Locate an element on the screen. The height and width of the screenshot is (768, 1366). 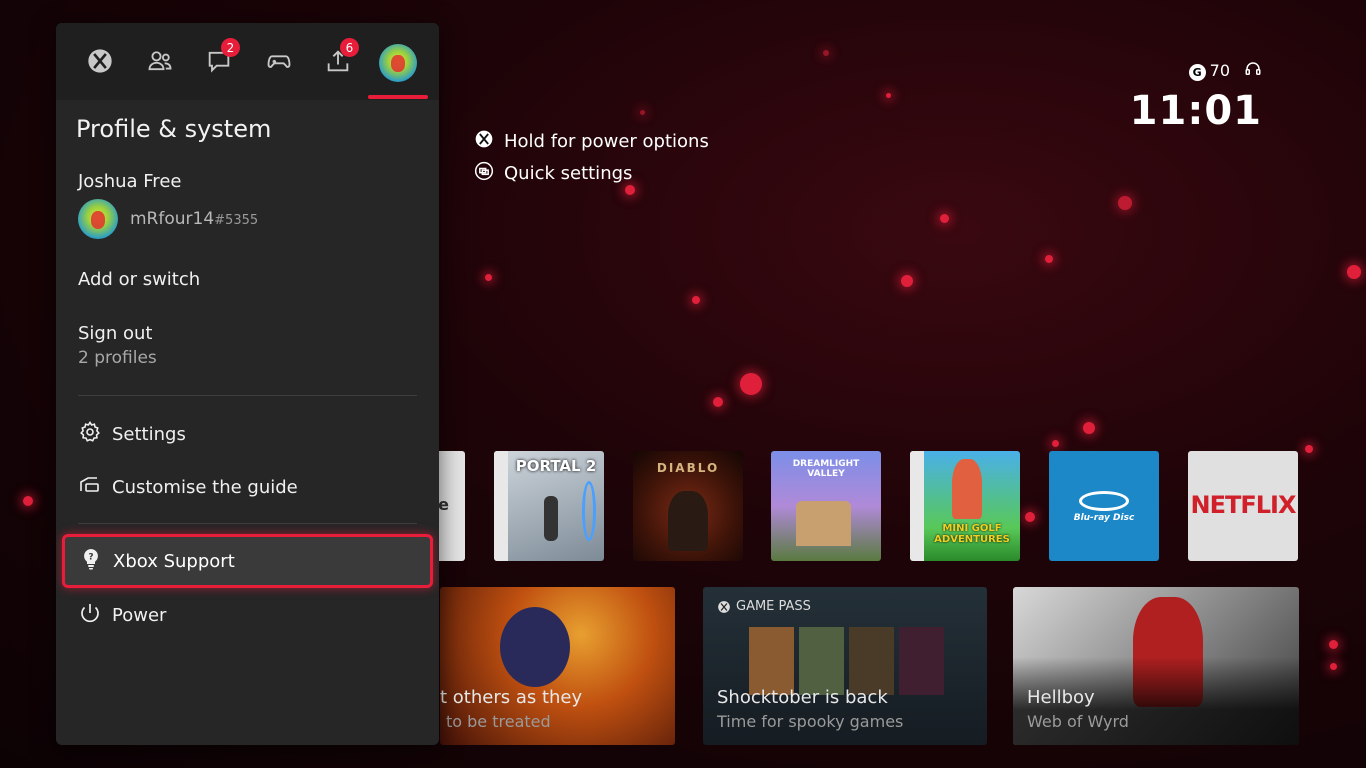
tab-upload: 6 is located at coordinates (338, 60).